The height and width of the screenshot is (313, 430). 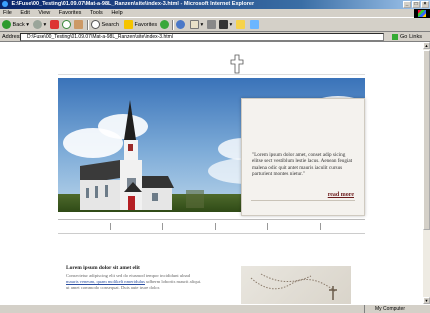 I want to click on print-icon, so click(x=211, y=25).